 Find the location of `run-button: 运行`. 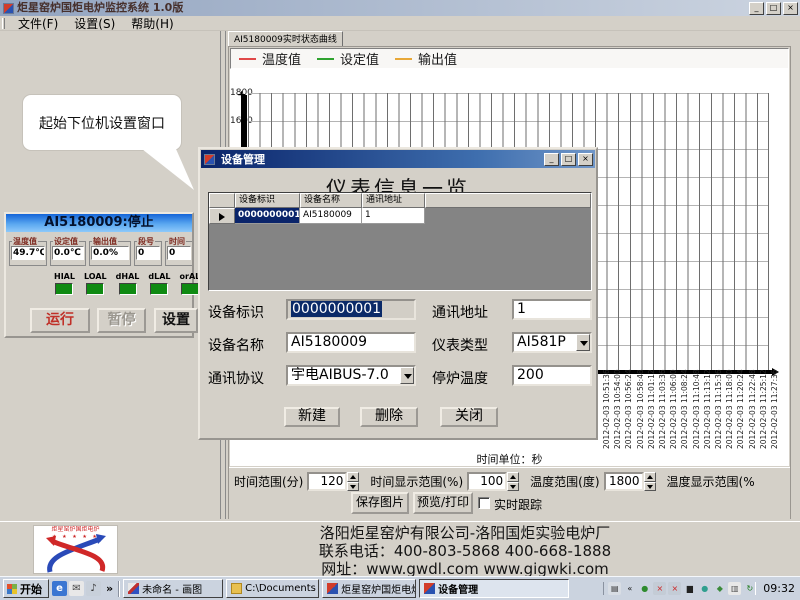

run-button: 运行 is located at coordinates (60, 320).